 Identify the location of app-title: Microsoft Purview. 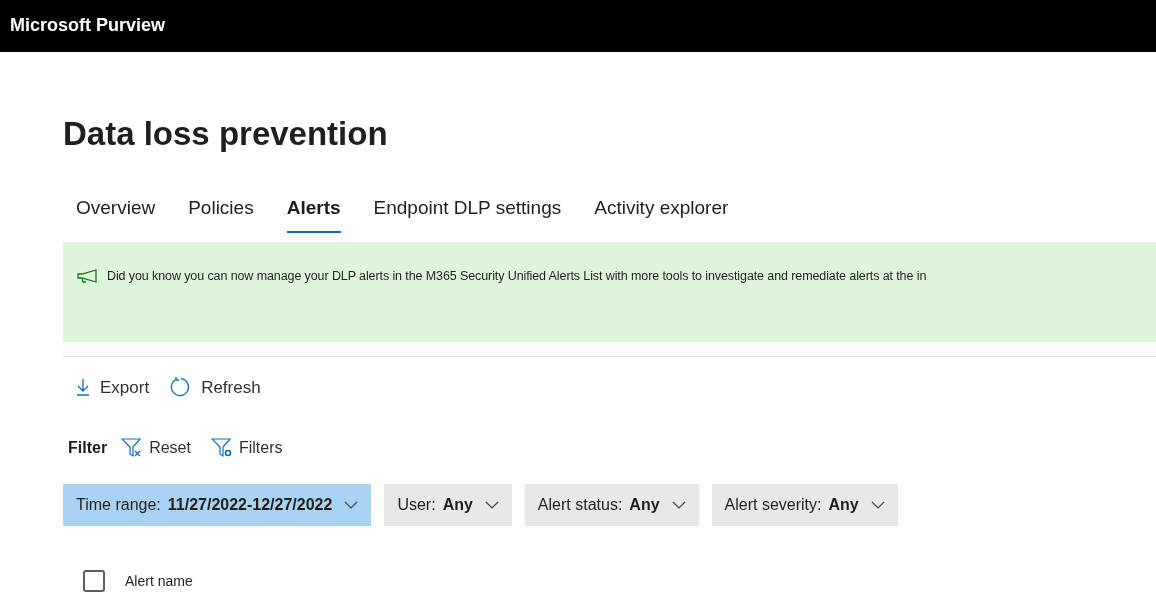
(88, 25).